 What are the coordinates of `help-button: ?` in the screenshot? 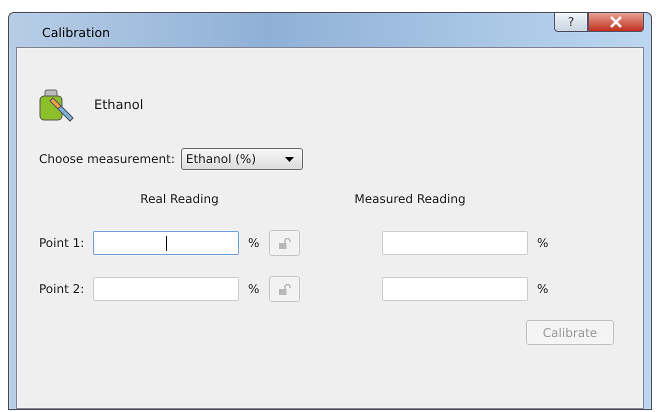 It's located at (571, 22).